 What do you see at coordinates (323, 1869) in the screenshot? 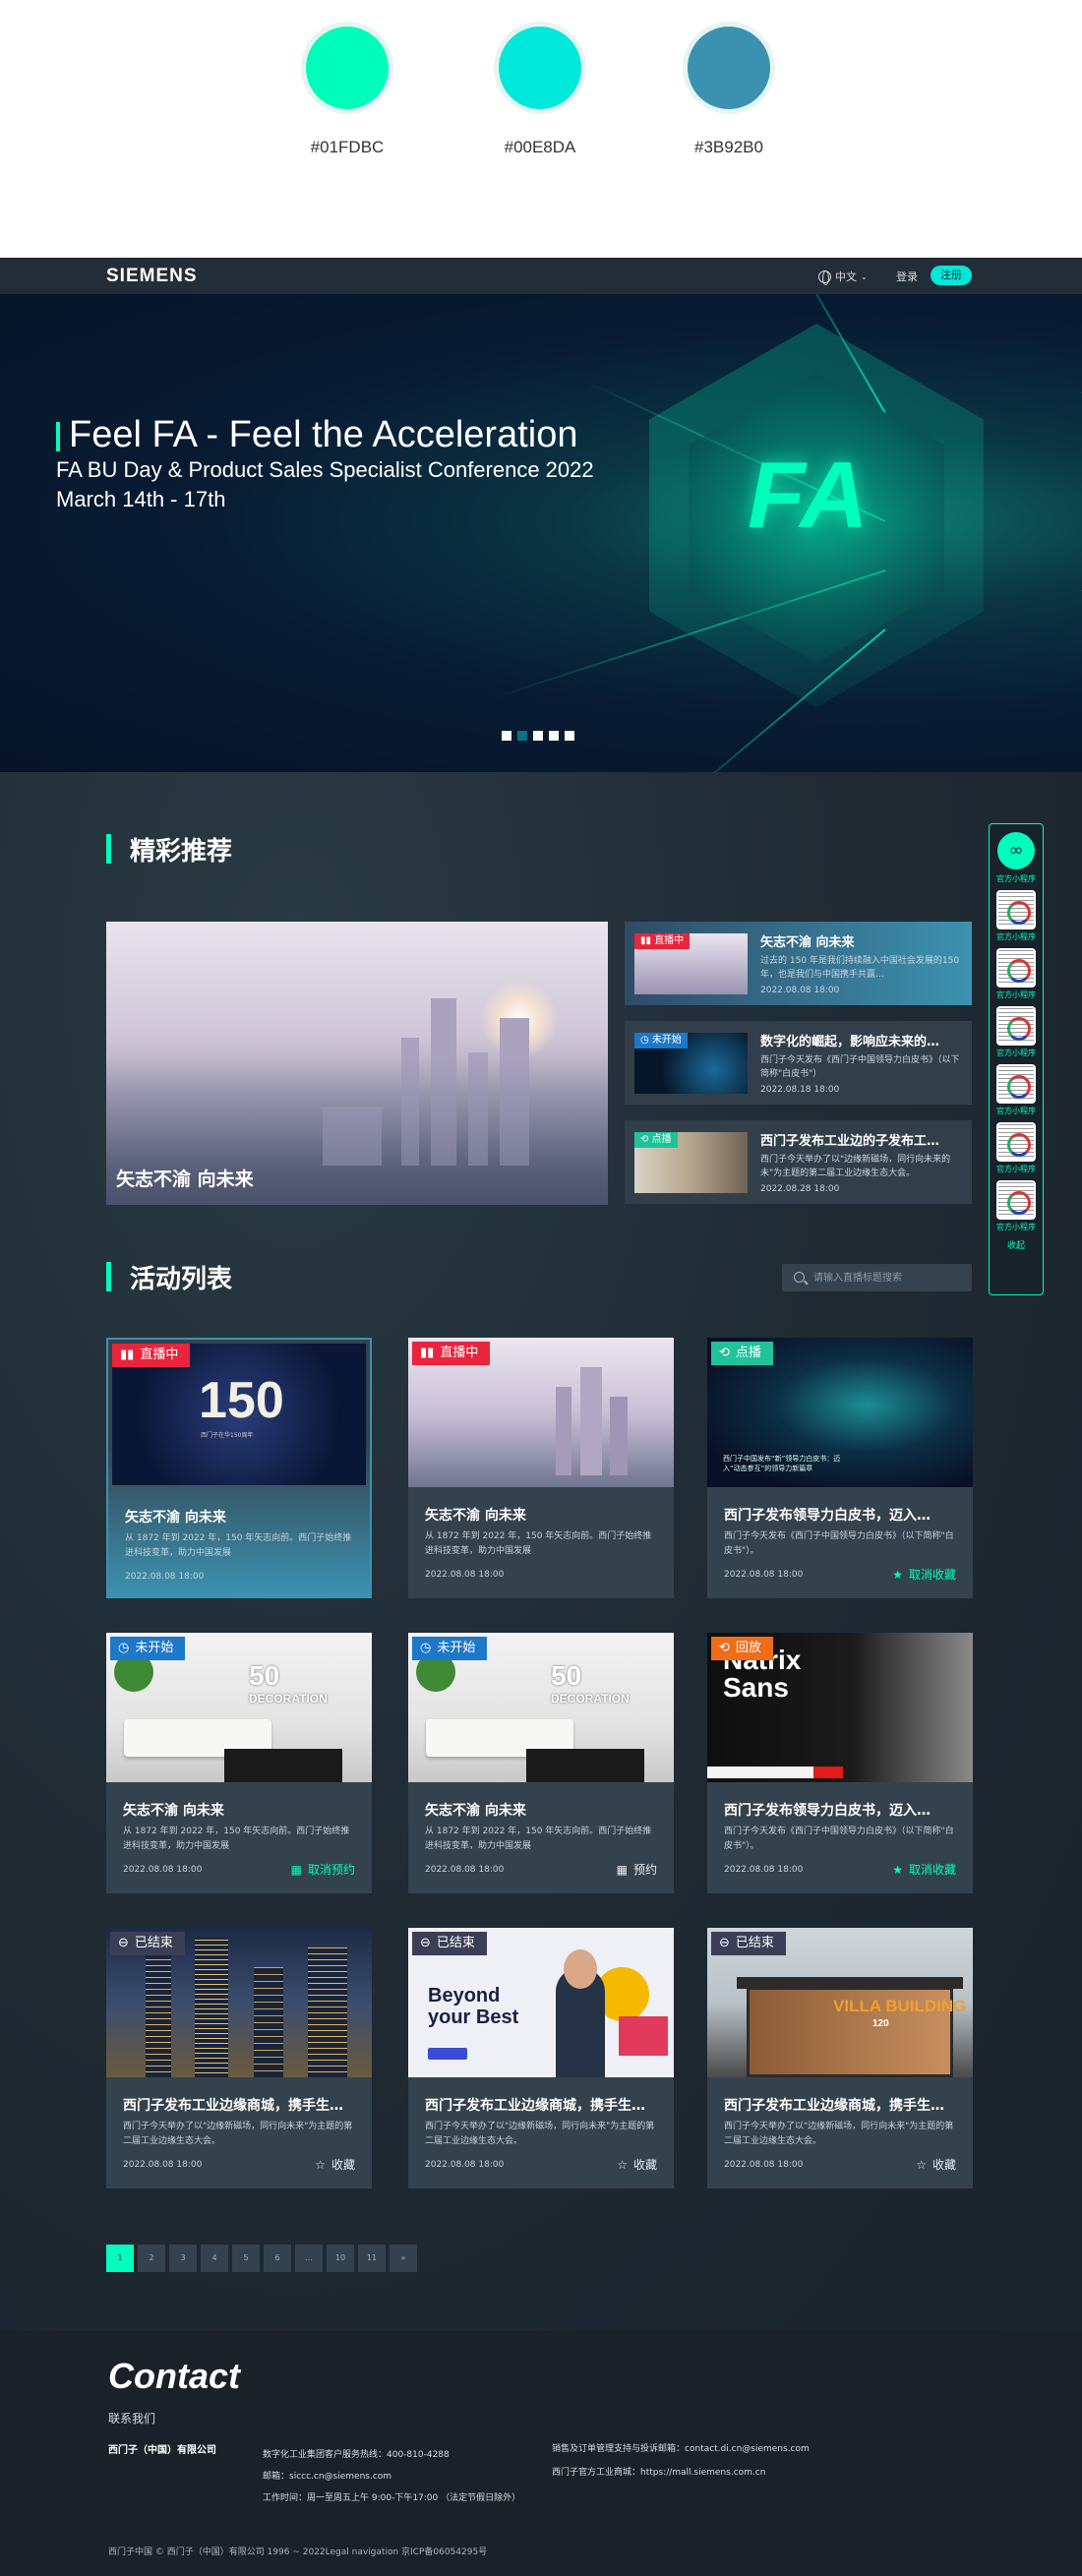
I see `cancel-reservation-button: ▦ 取消预约` at bounding box center [323, 1869].